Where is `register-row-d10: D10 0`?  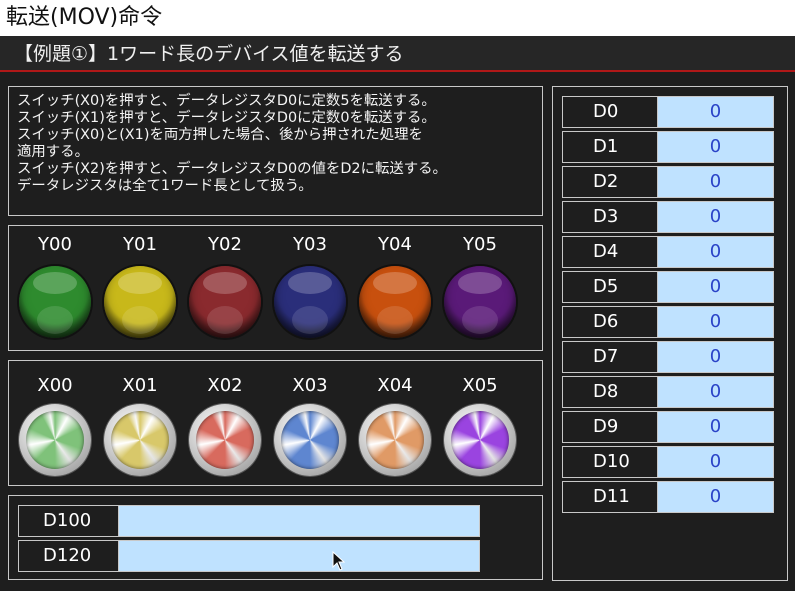
register-row-d10: D10 0 is located at coordinates (668, 462).